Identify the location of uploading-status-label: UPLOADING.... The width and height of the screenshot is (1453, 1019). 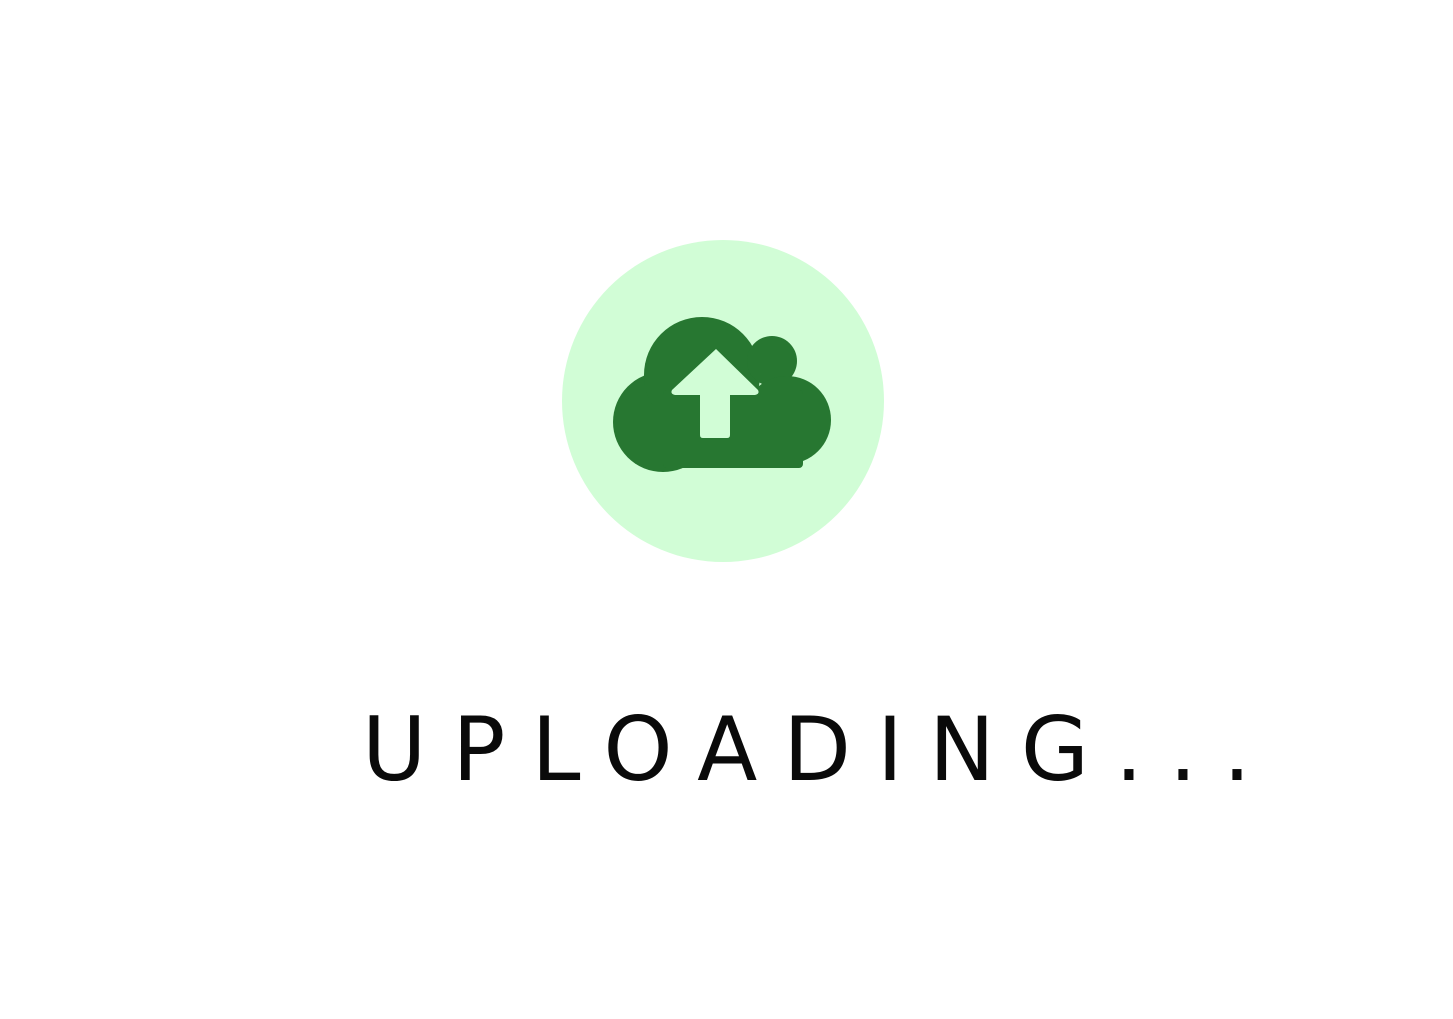
(819, 749).